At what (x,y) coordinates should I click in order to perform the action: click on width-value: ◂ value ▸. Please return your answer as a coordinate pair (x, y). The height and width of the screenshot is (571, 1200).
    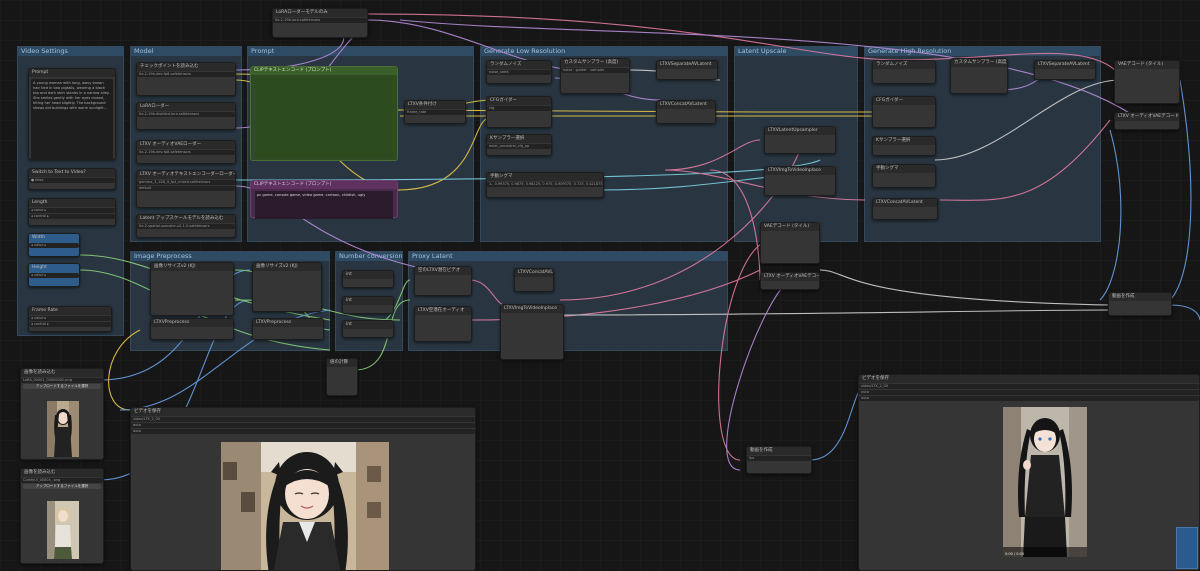
    Looking at the image, I should click on (54, 245).